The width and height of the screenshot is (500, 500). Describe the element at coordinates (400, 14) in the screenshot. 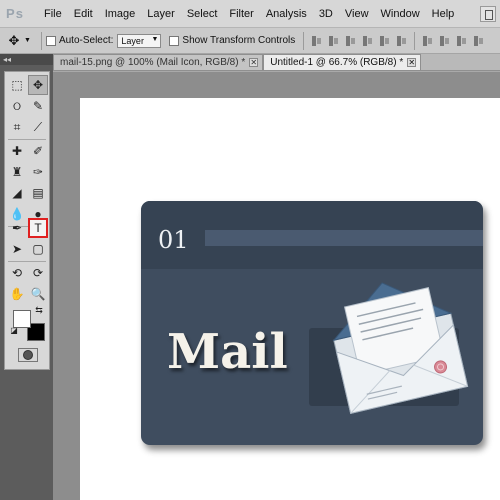

I see `menu-window: Window` at that location.